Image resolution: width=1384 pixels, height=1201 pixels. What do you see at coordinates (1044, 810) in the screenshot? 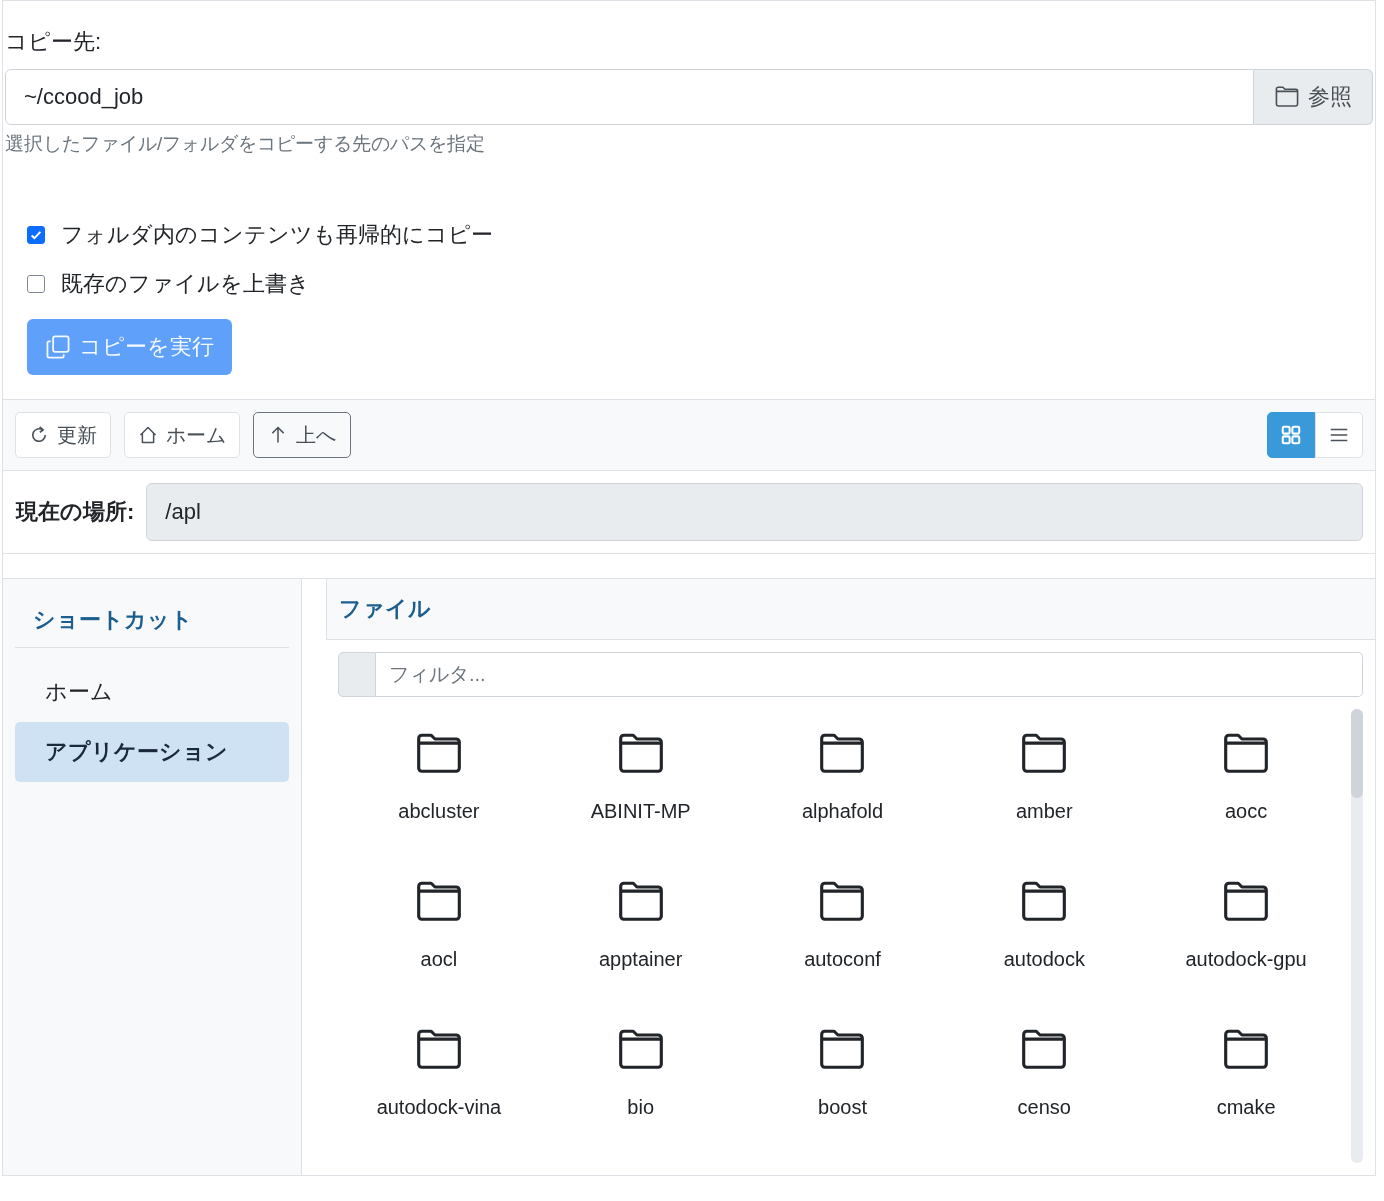
I see `folder-name: amber` at bounding box center [1044, 810].